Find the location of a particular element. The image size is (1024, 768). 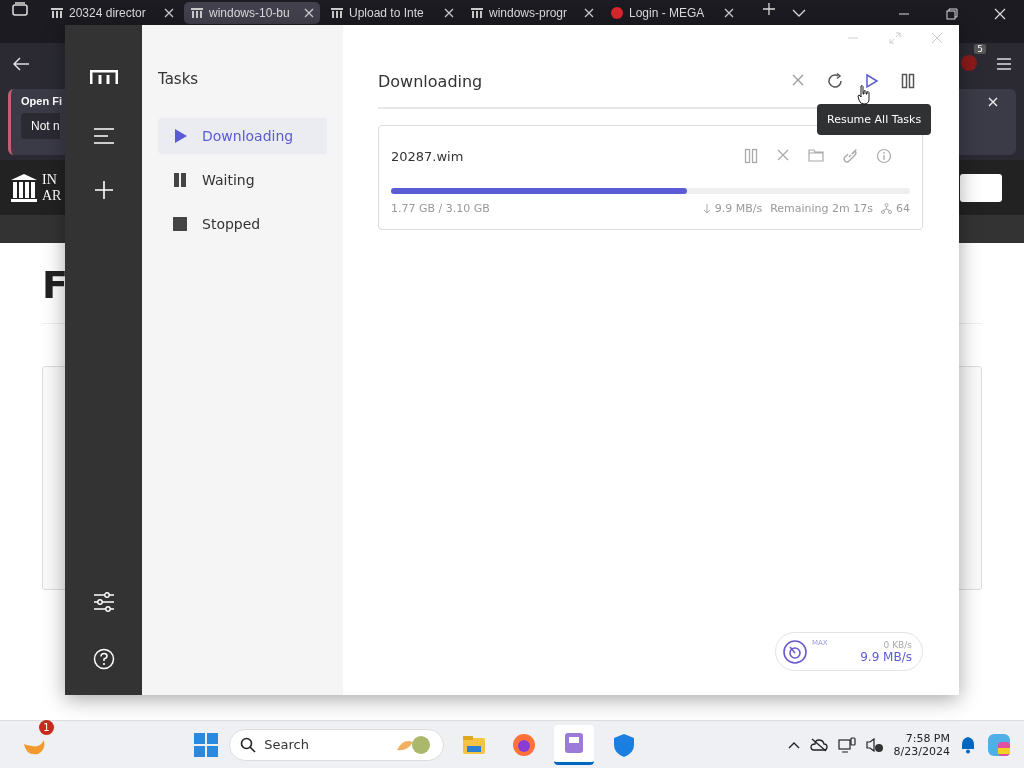

menu-icon is located at coordinates (1004, 64).